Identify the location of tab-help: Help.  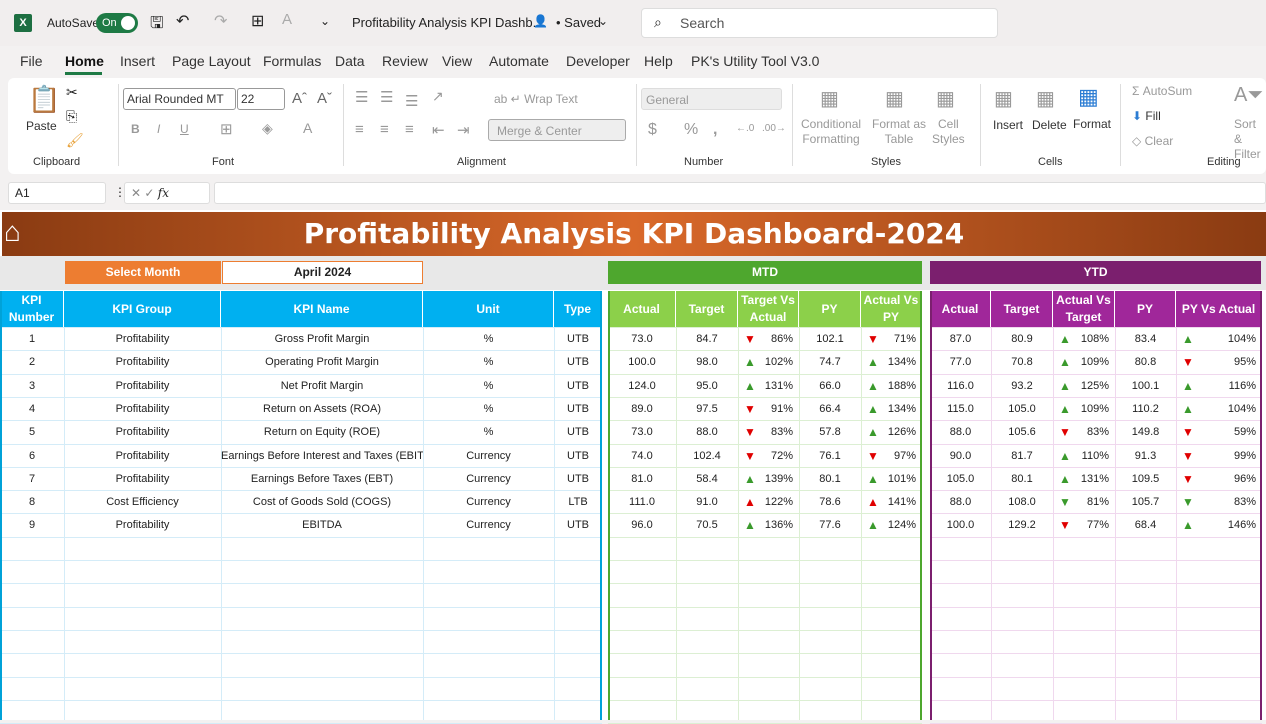
(658, 61).